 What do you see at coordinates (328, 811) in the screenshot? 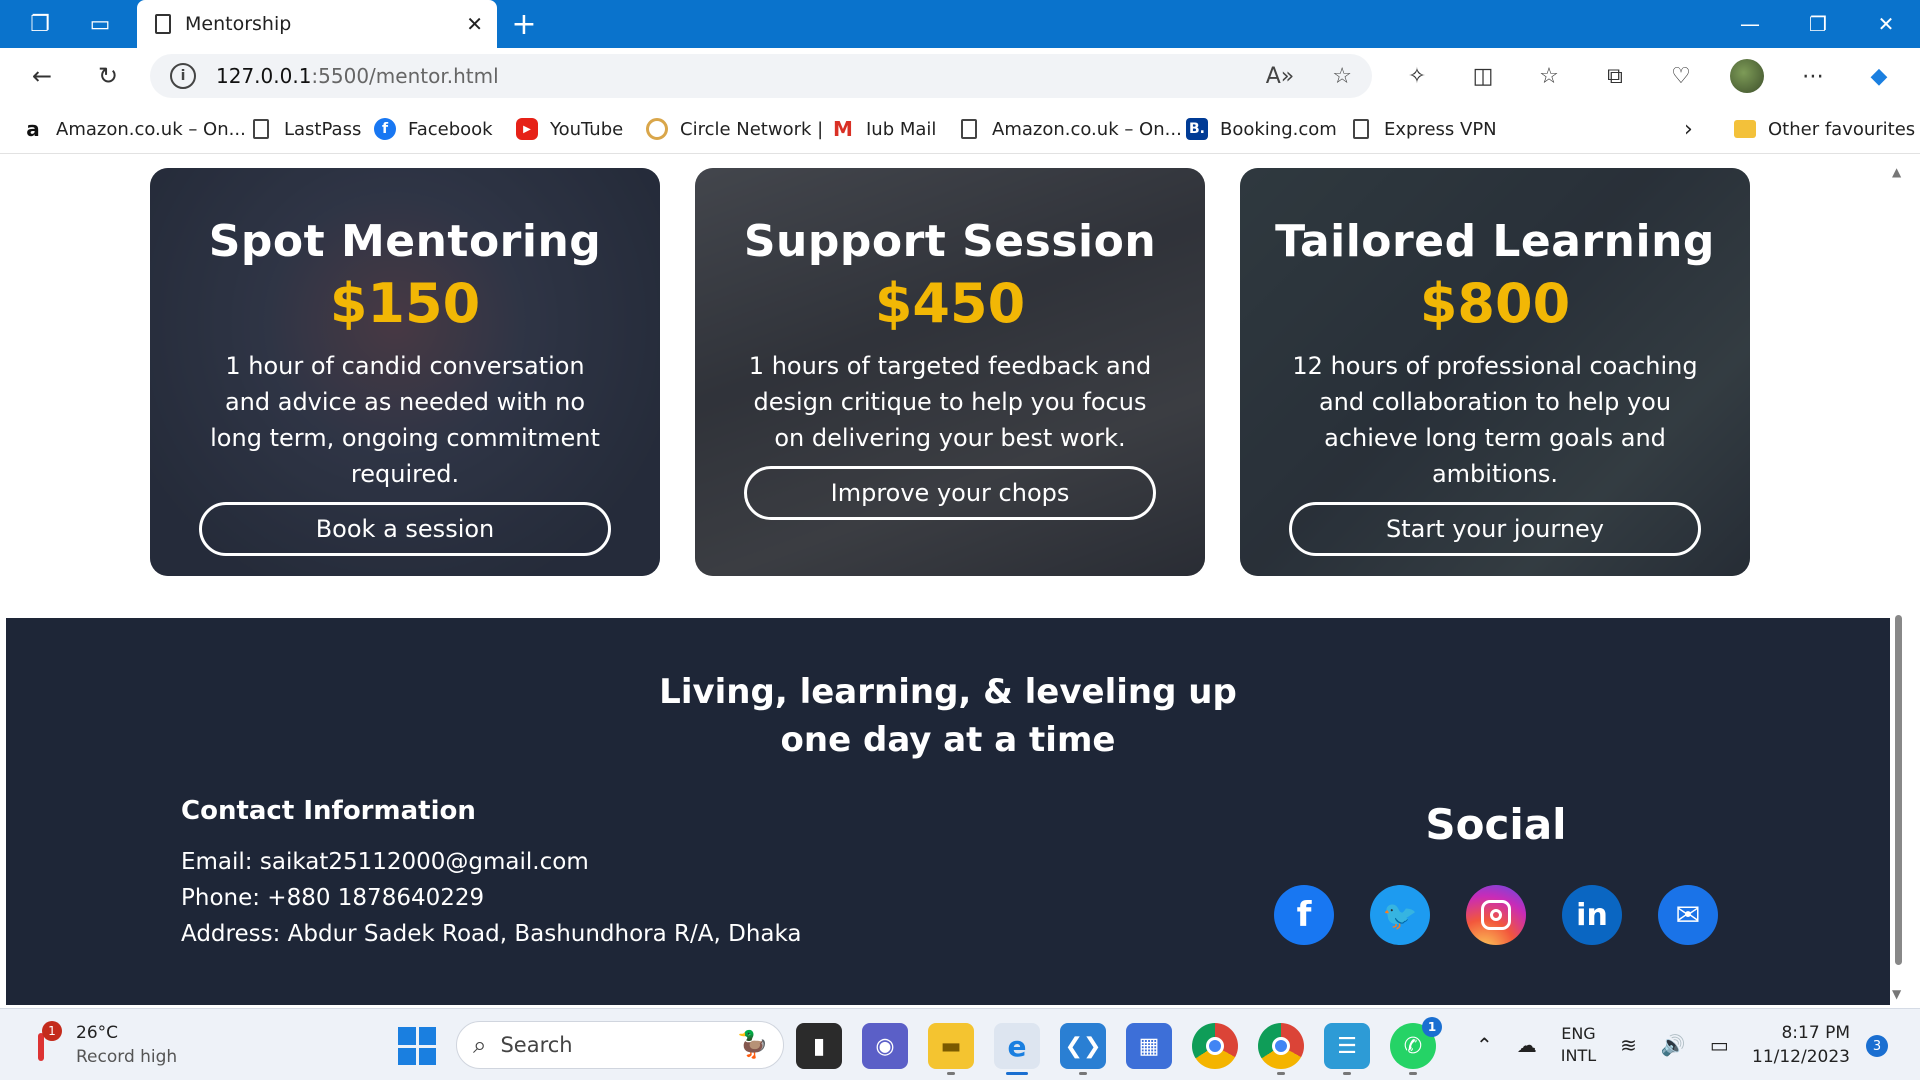
I see `contact-heading: Contact Information` at bounding box center [328, 811].